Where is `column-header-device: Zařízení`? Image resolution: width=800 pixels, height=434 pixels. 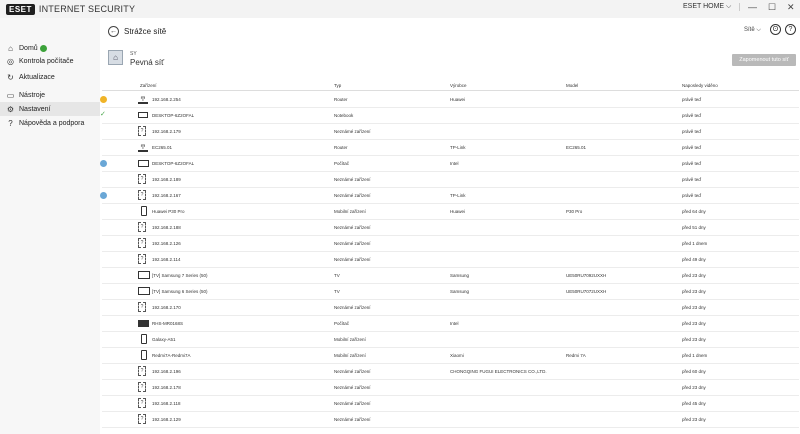 column-header-device: Zařízení is located at coordinates (148, 85).